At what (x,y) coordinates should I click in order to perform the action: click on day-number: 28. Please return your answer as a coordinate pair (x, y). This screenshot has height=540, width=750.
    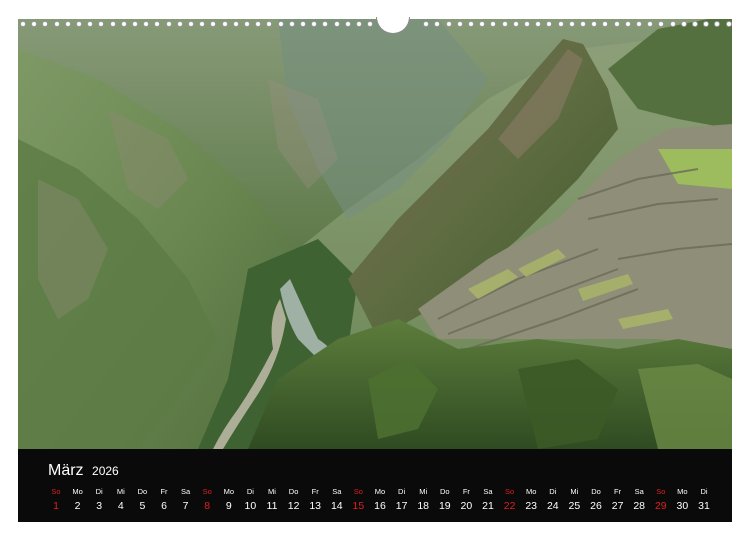
    Looking at the image, I should click on (639, 506).